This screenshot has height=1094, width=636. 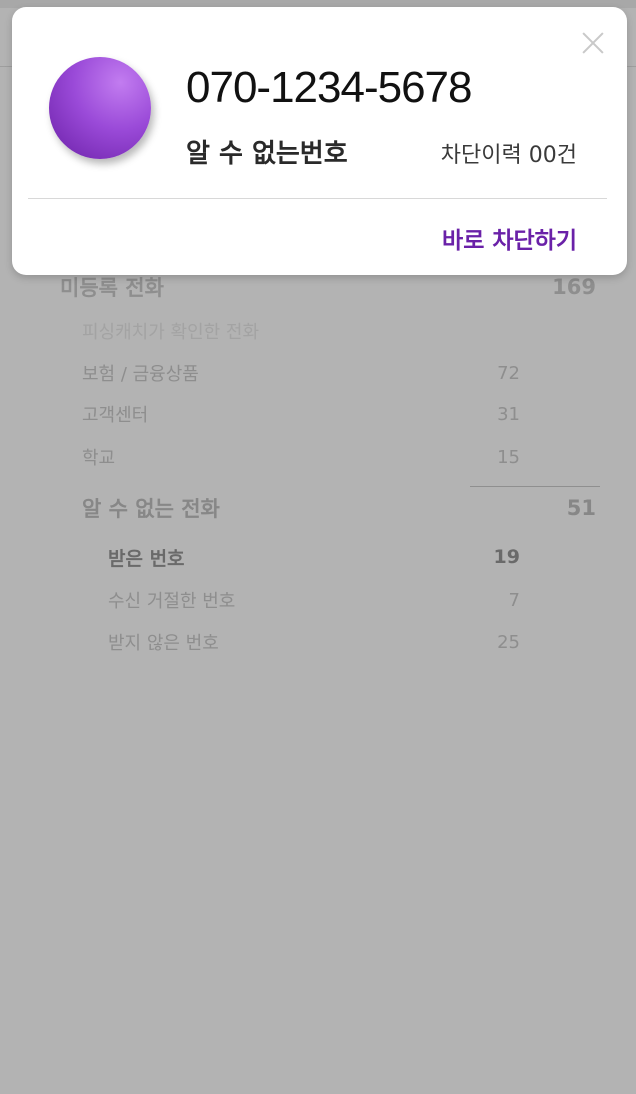 What do you see at coordinates (301, 457) in the screenshot?
I see `category-row-school: 학교 15` at bounding box center [301, 457].